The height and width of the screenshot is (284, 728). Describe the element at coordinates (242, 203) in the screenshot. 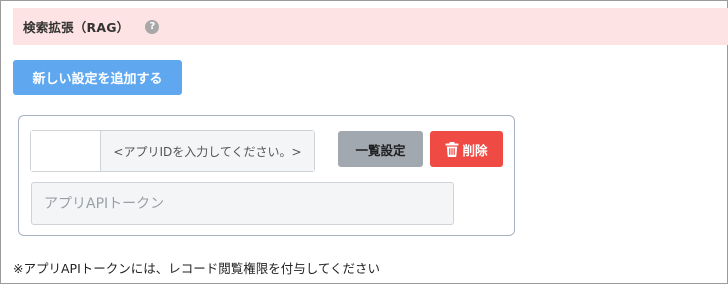

I see `api-token-input` at that location.